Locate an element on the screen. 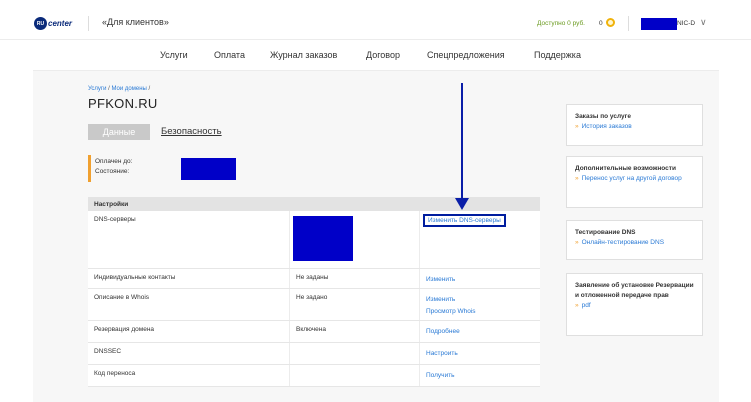 Image resolution: width=751 pixels, height=402 pixels. row-actions: Настроить is located at coordinates (442, 354).